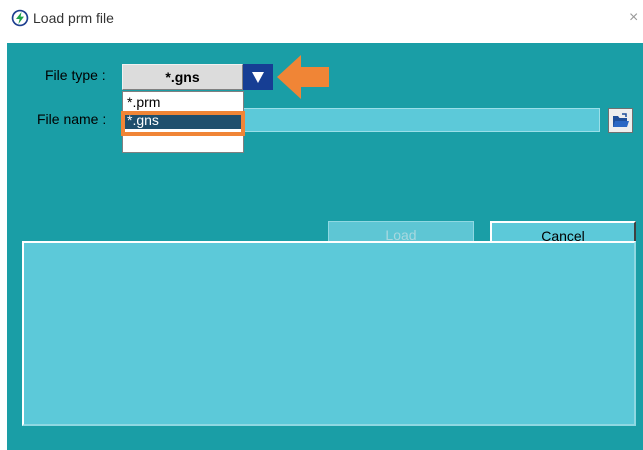 The height and width of the screenshot is (450, 643). I want to click on file-name-input, so click(421, 120).